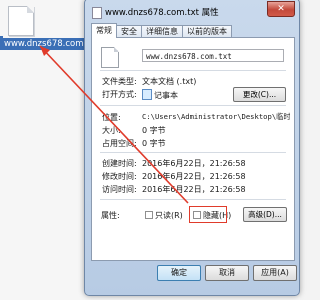 This screenshot has height=300, width=320. Describe the element at coordinates (110, 215) in the screenshot. I see `attributes-label: 属性:` at that location.